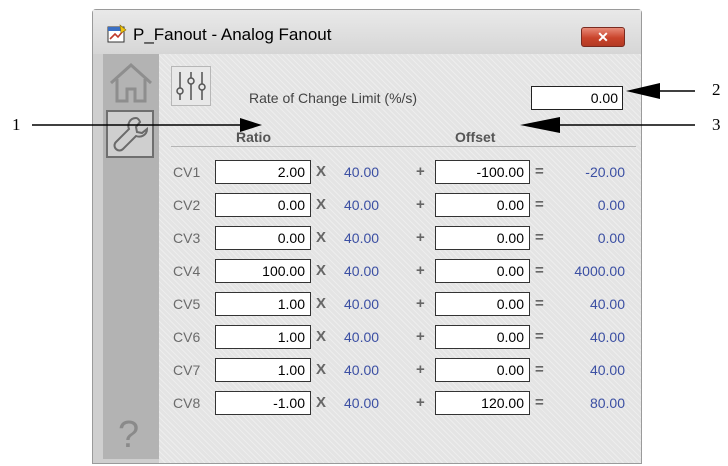  What do you see at coordinates (716, 124) in the screenshot?
I see `callout-number-3: 3` at bounding box center [716, 124].